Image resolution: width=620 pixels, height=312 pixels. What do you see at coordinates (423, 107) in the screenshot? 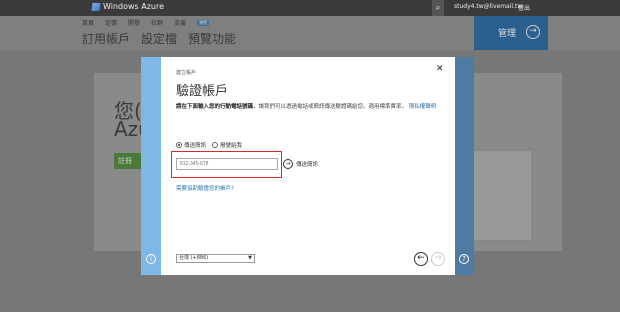
I see `privacy-link: 隱私權聲明` at bounding box center [423, 107].